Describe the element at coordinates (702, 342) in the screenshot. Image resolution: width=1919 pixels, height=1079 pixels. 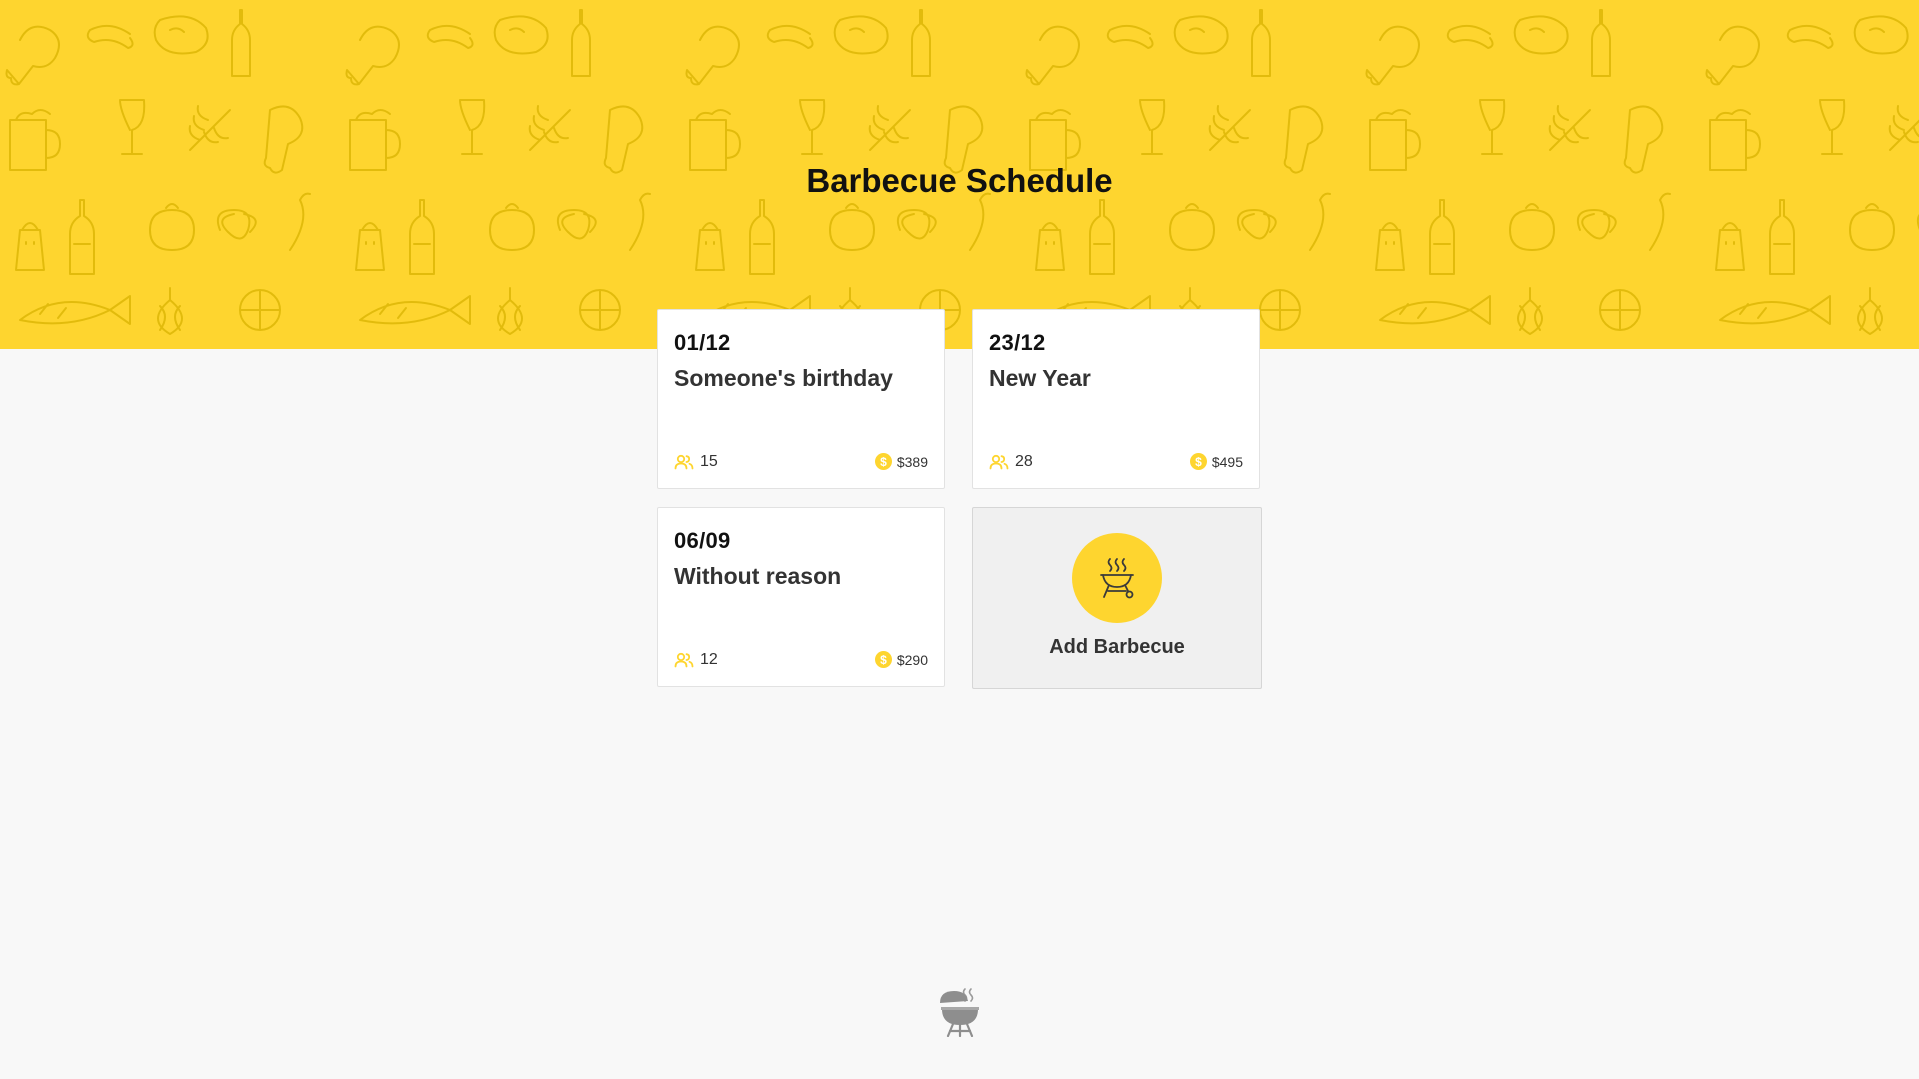
I see `barbecue-date: 01/12` at that location.